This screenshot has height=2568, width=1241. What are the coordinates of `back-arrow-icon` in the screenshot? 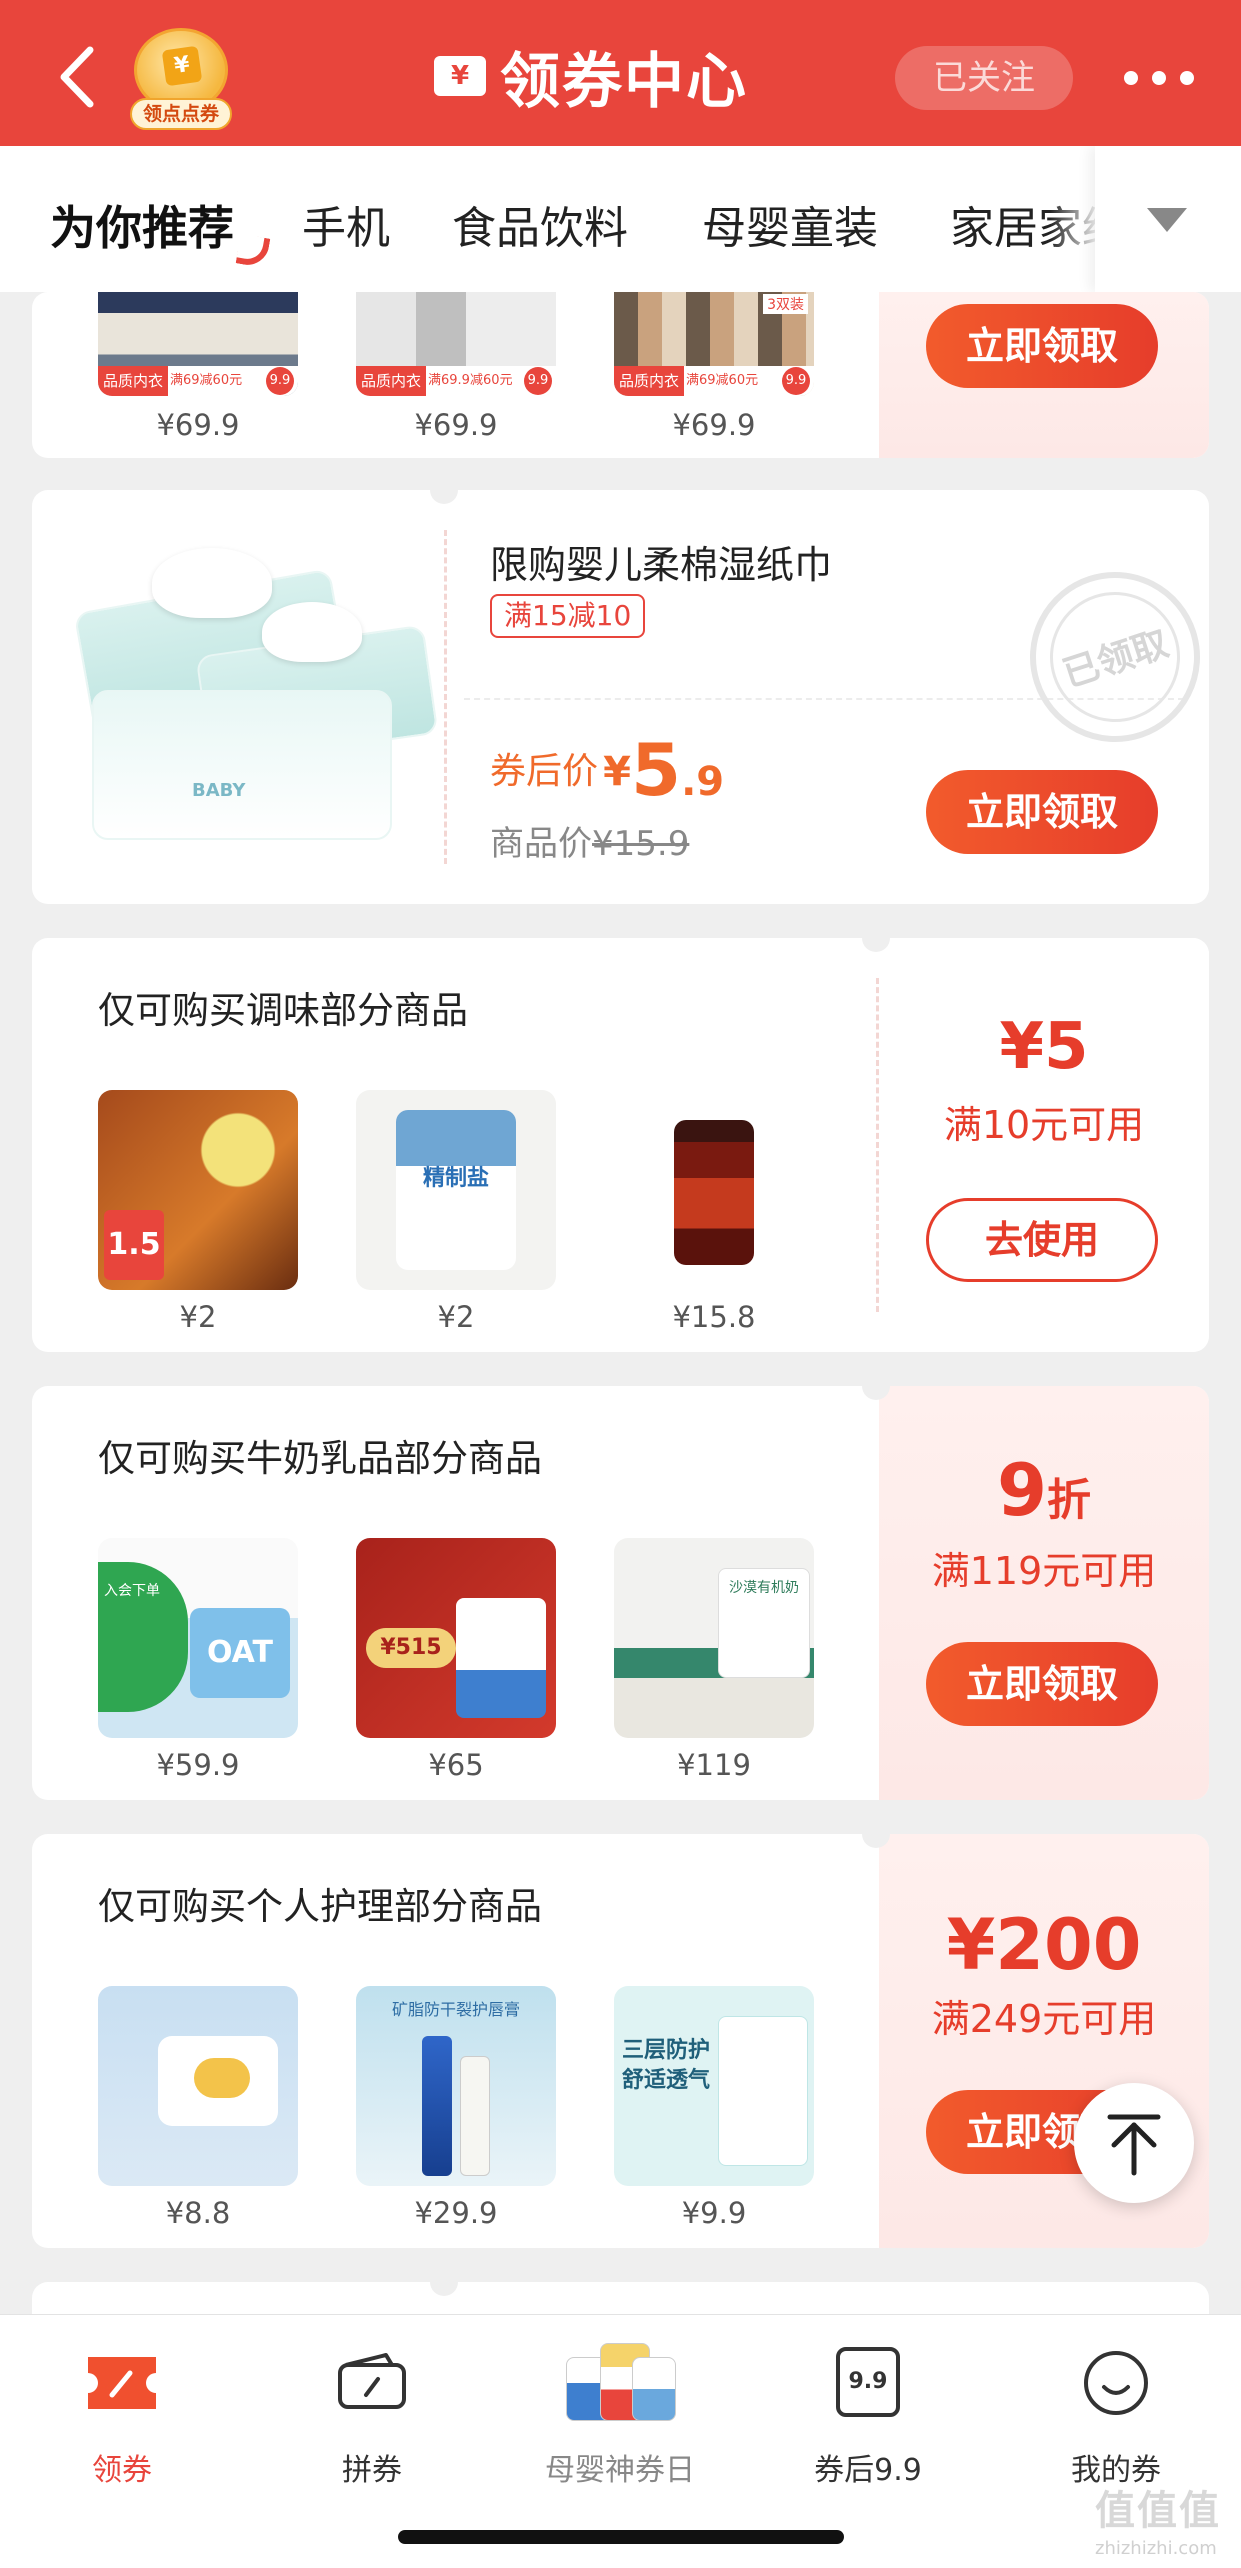 It's located at (80, 77).